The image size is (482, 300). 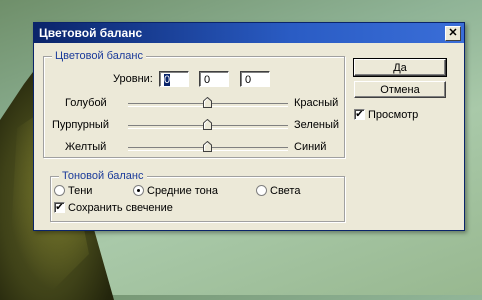 What do you see at coordinates (59, 190) in the screenshot?
I see `radio-shadows` at bounding box center [59, 190].